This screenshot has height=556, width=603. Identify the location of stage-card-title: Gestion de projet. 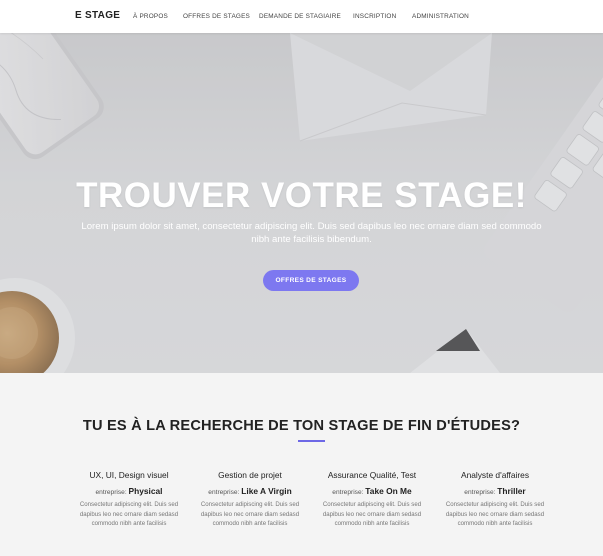
(250, 475).